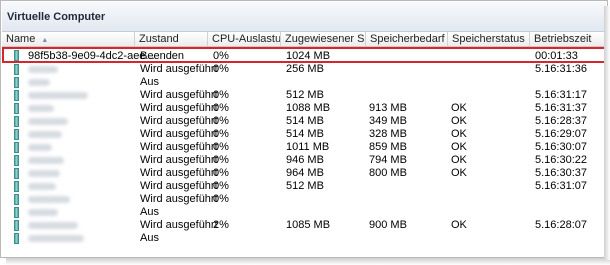  I want to click on vm-uptime: 5.16:28:07, so click(561, 225).